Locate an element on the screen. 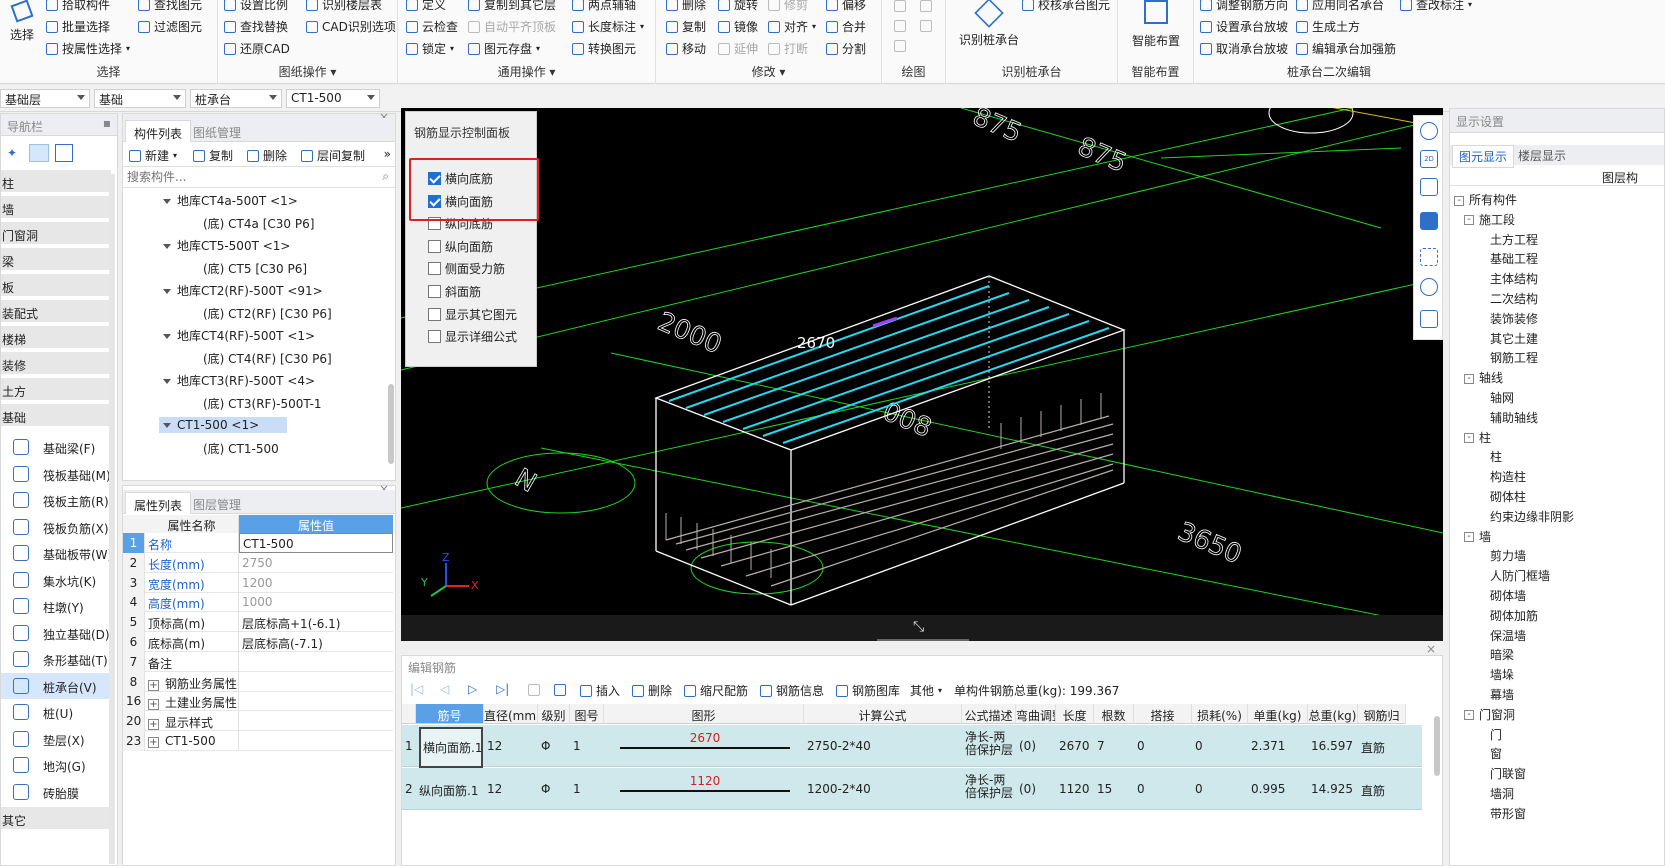 This screenshot has height=866, width=1665. scale-rebar-button: 缩尺配筋 is located at coordinates (716, 690).